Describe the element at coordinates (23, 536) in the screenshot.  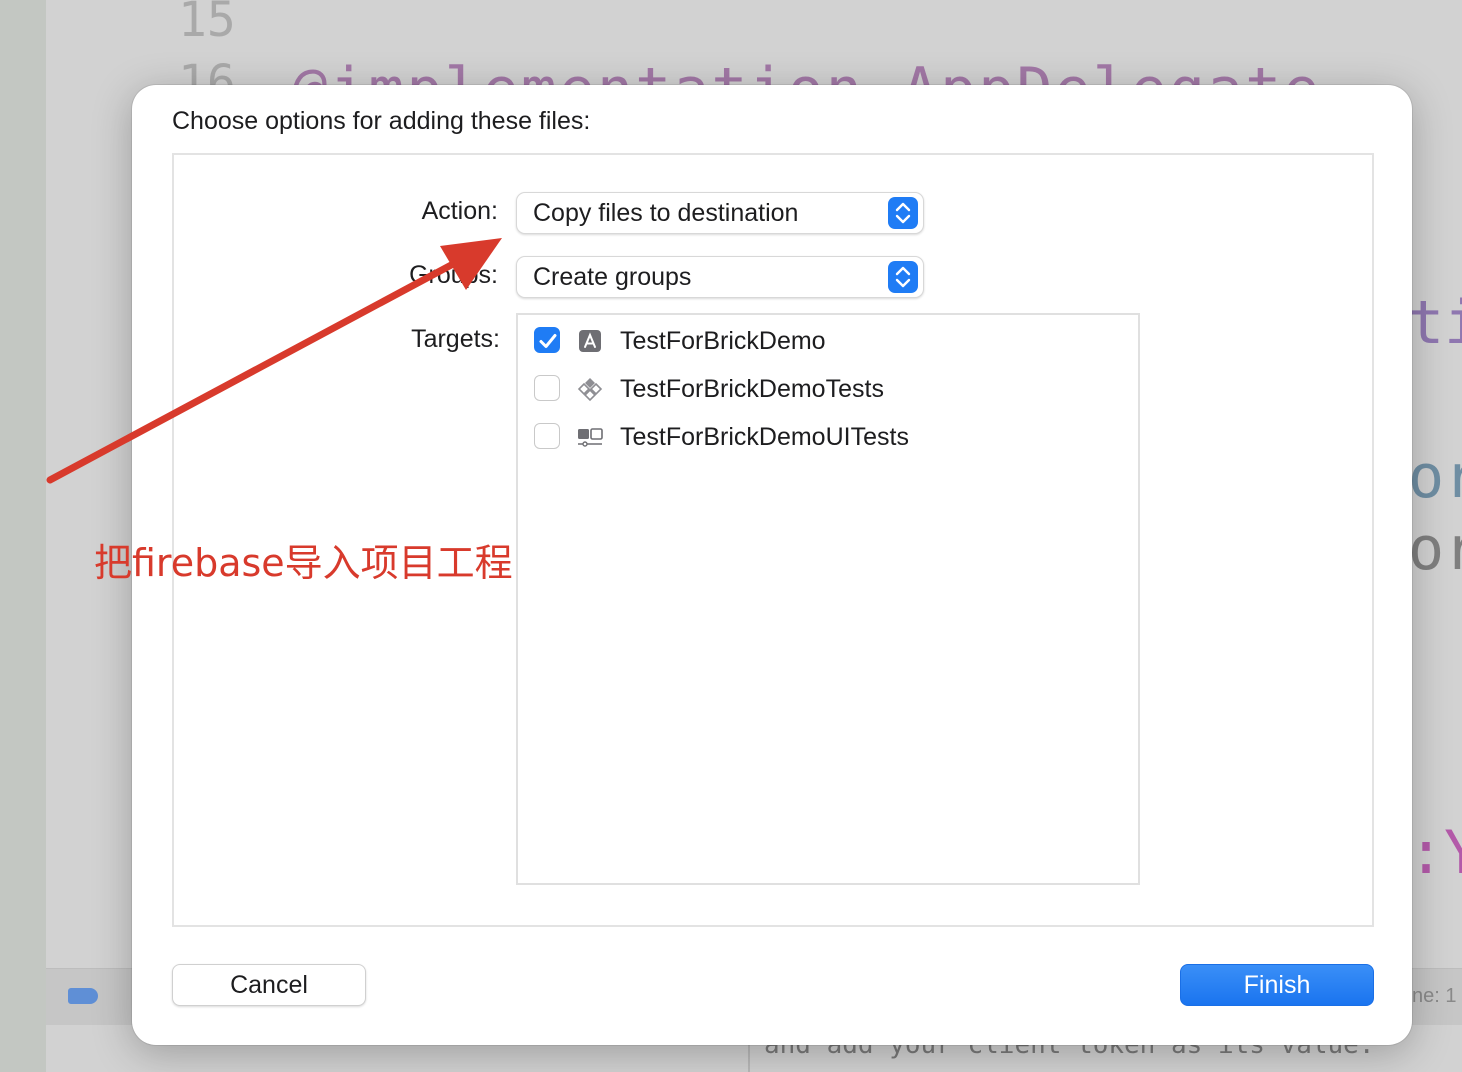
I see `sidebar-strip` at that location.